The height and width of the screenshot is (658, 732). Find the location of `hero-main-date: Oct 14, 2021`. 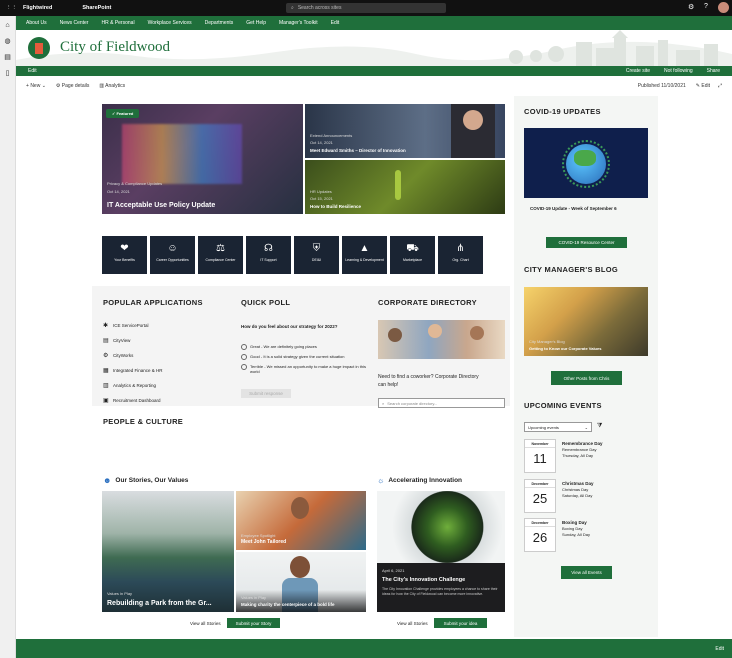

hero-main-date: Oct 14, 2021 is located at coordinates (118, 191).